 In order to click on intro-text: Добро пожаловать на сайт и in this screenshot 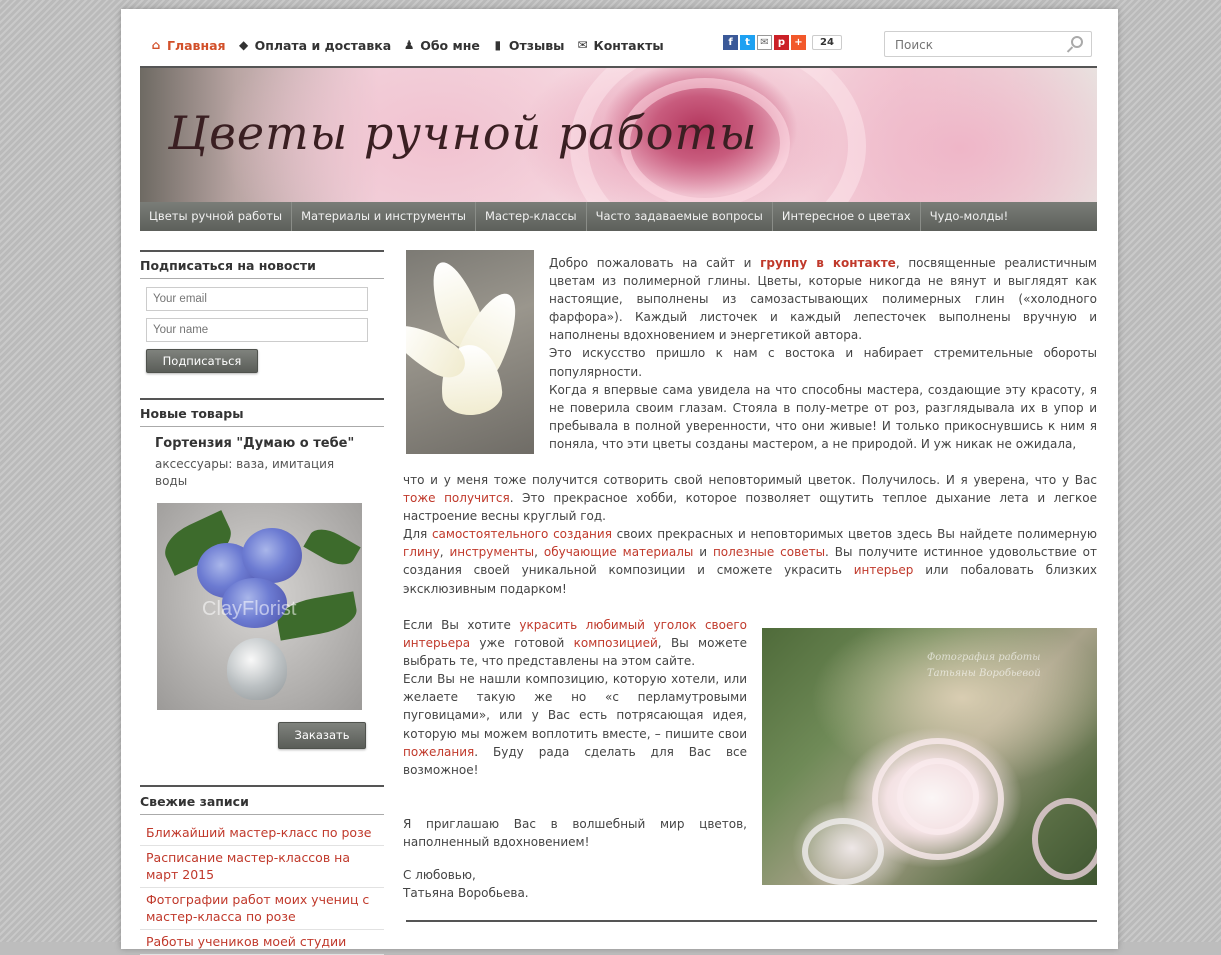, I will do `click(655, 263)`.